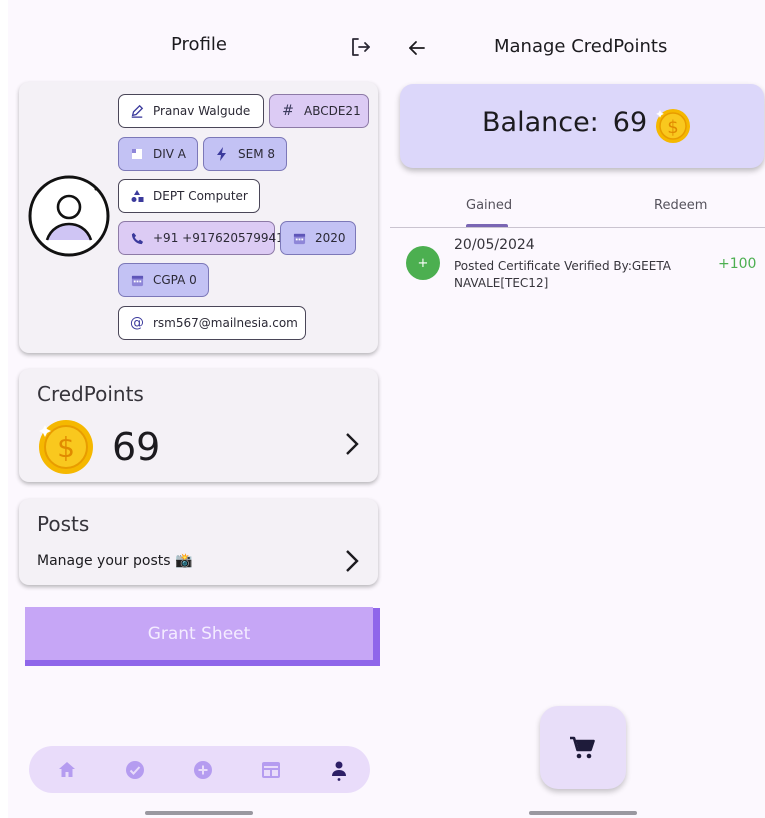 This screenshot has height=818, width=765. Describe the element at coordinates (136, 447) in the screenshot. I see `credpoints-value: 69` at that location.